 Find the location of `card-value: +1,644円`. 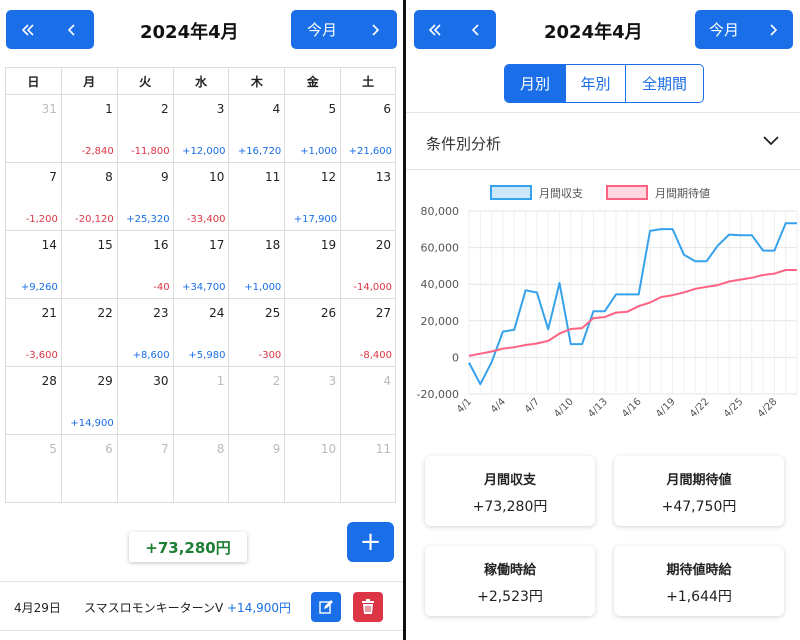

card-value: +1,644円 is located at coordinates (699, 596).